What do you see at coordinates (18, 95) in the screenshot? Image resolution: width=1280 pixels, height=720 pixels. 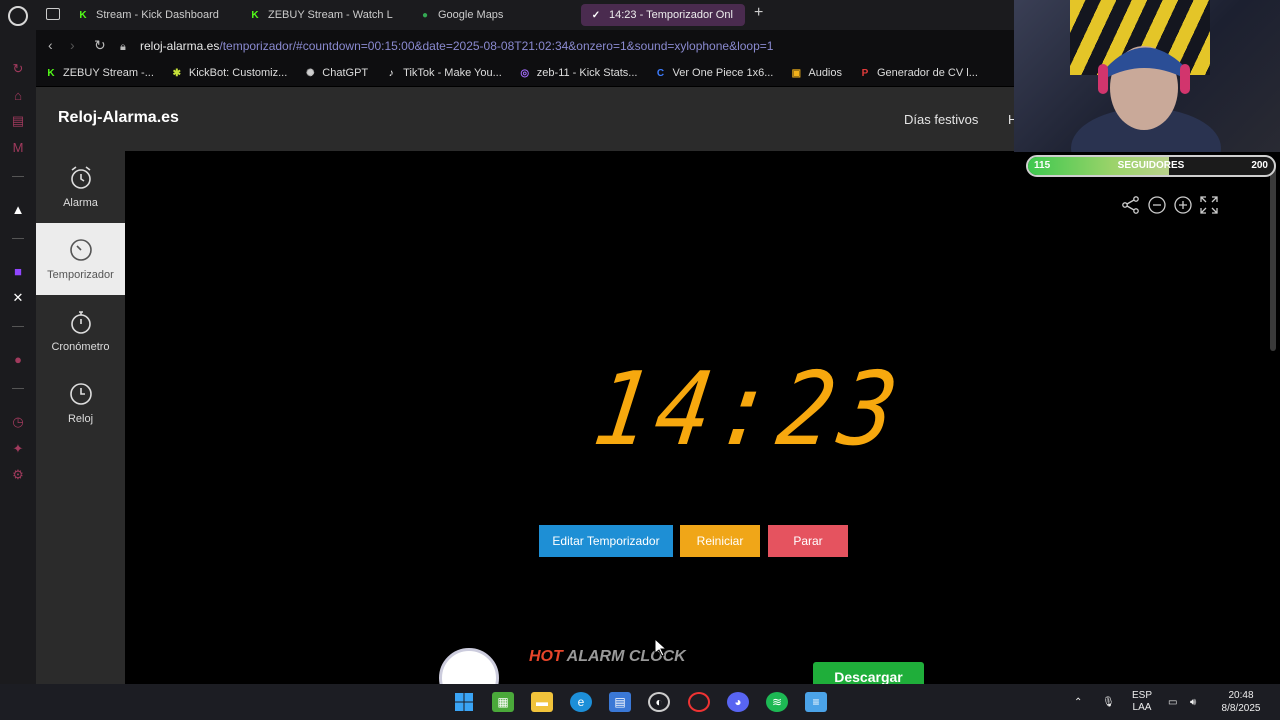 I see `workspace-icon: ⌂` at bounding box center [18, 95].